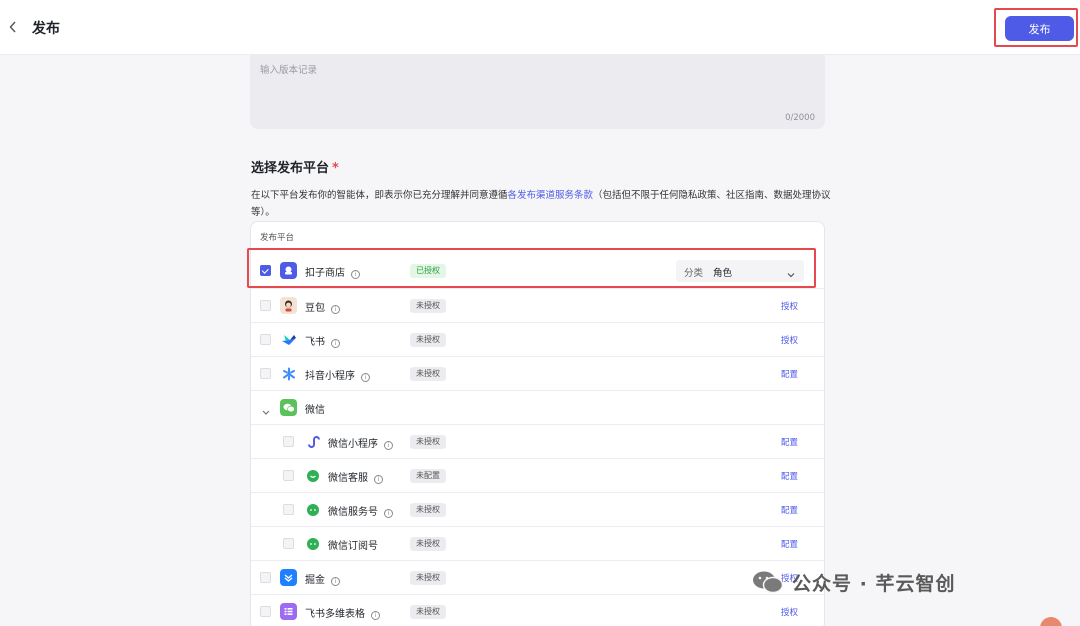 The image size is (1080, 626). I want to click on publish-button: 发布, so click(1039, 28).